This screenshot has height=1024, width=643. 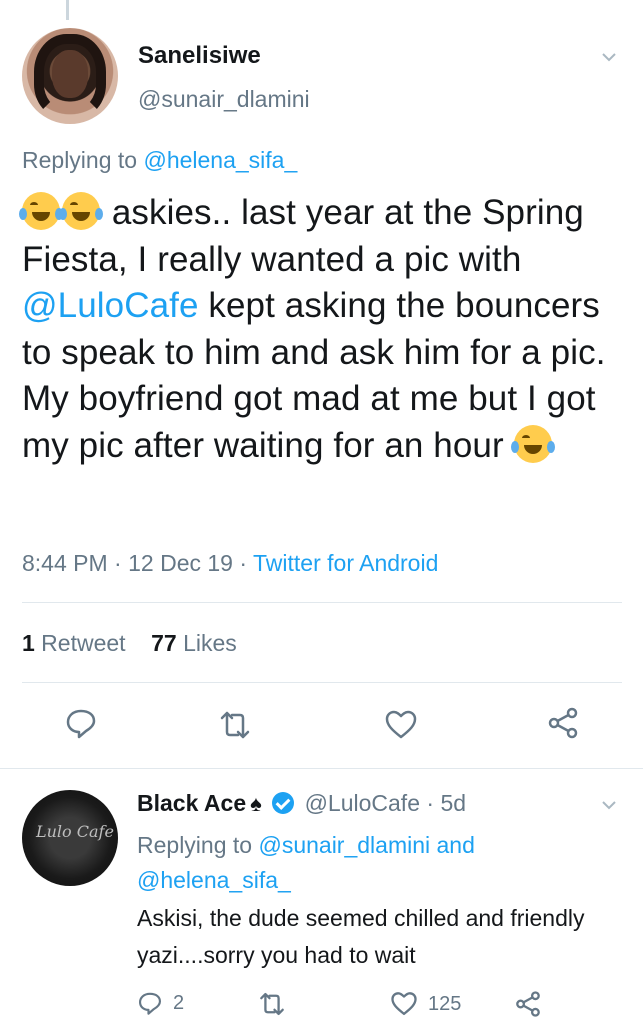 What do you see at coordinates (206, 643) in the screenshot?
I see `like-label: Likes` at bounding box center [206, 643].